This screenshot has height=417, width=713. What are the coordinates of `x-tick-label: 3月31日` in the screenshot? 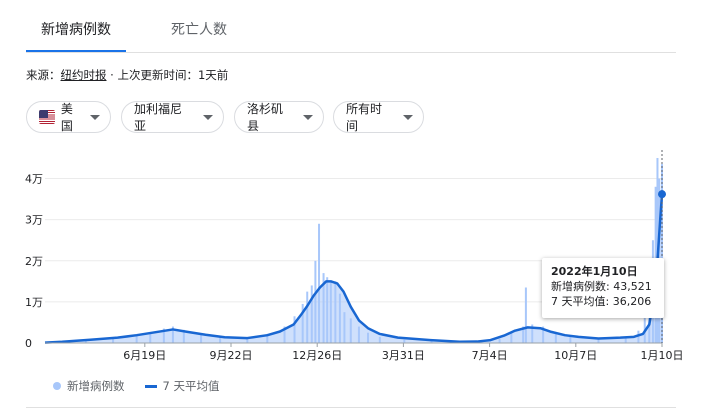 It's located at (403, 355).